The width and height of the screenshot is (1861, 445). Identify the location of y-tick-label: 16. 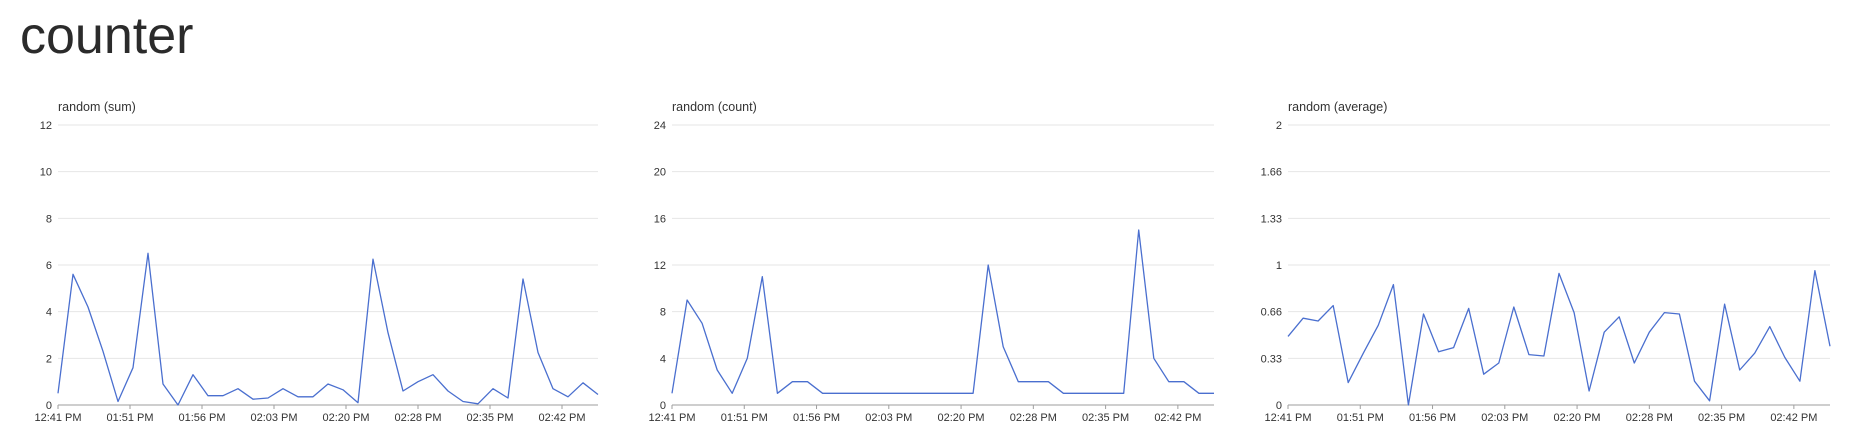
(660, 219).